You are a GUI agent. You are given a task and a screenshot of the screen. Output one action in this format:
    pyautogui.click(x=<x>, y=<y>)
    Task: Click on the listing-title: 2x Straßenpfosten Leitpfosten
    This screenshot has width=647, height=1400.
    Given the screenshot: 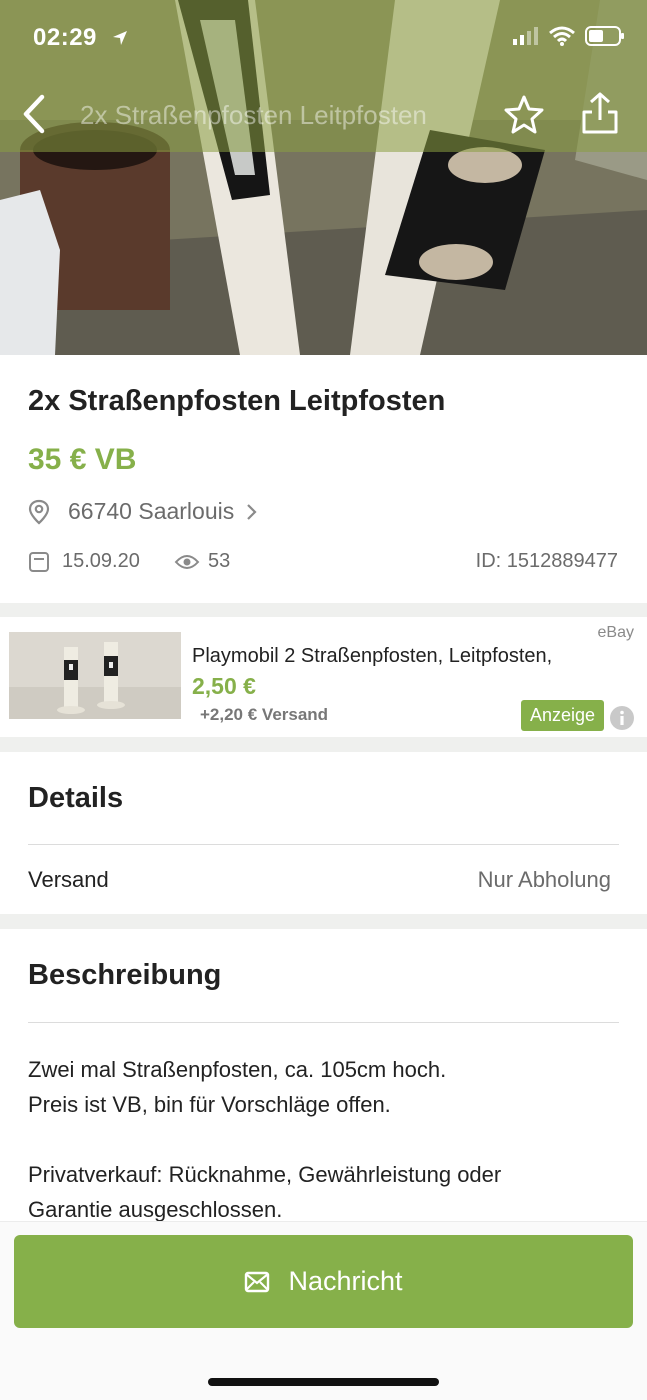 What is the action you would take?
    pyautogui.click(x=237, y=401)
    